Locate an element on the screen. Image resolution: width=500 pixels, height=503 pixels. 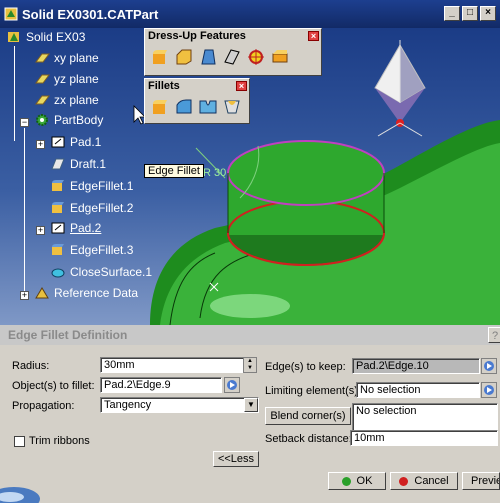
tritangent-fillet-icon is located at coordinates (232, 107).